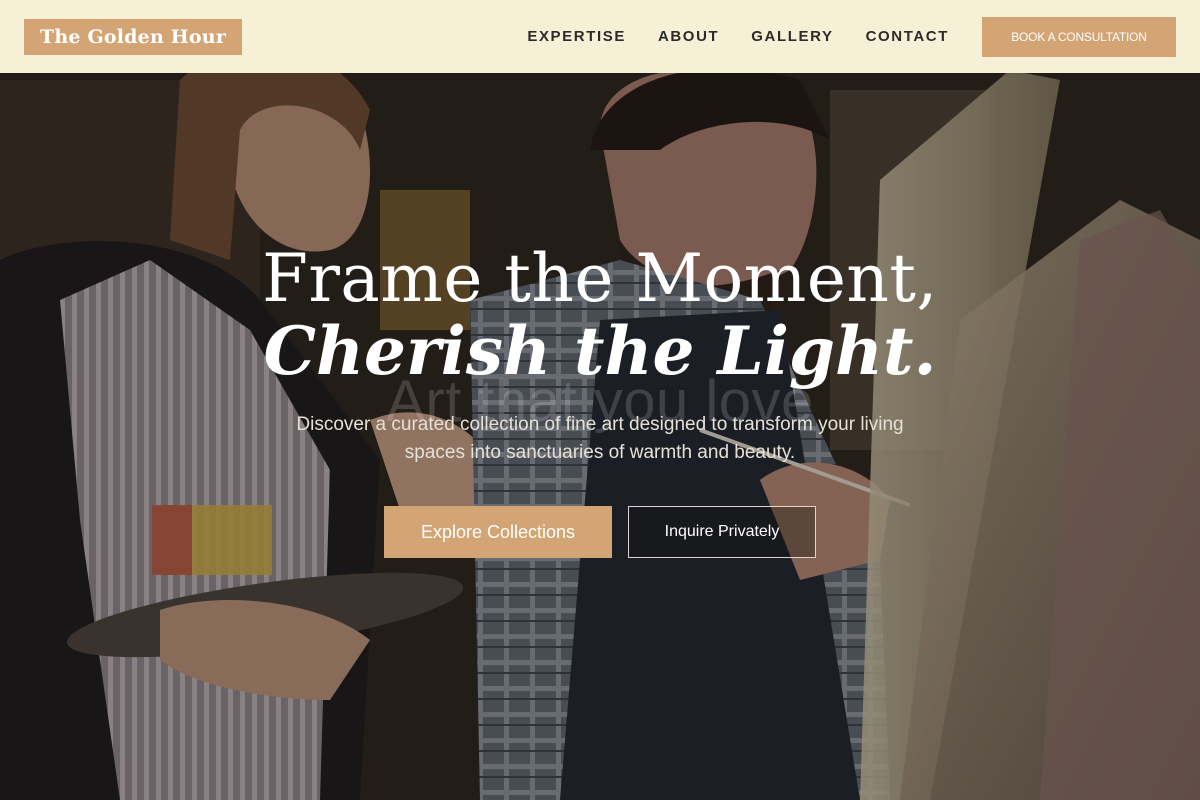 This screenshot has height=800, width=1200. What do you see at coordinates (1079, 36) in the screenshot?
I see `book-consultation-button: BOOK A CONSULTATION` at bounding box center [1079, 36].